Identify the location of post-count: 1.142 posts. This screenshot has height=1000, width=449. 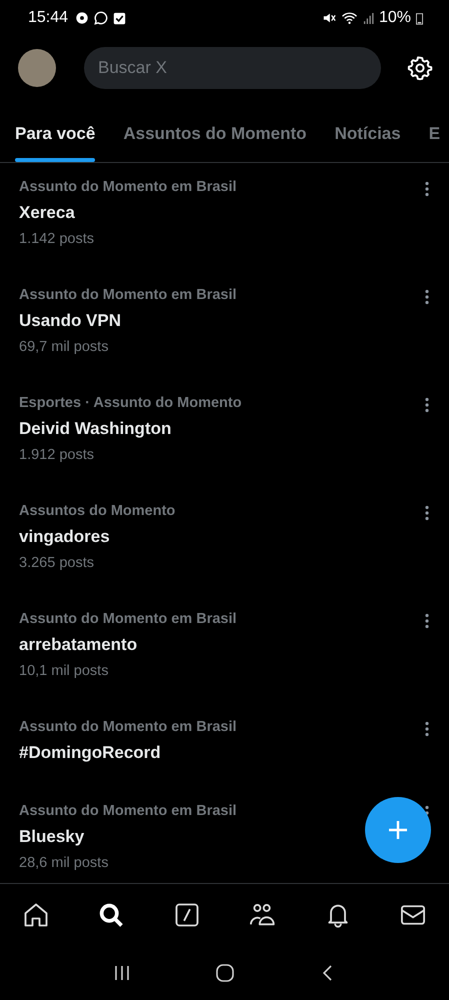
(57, 239).